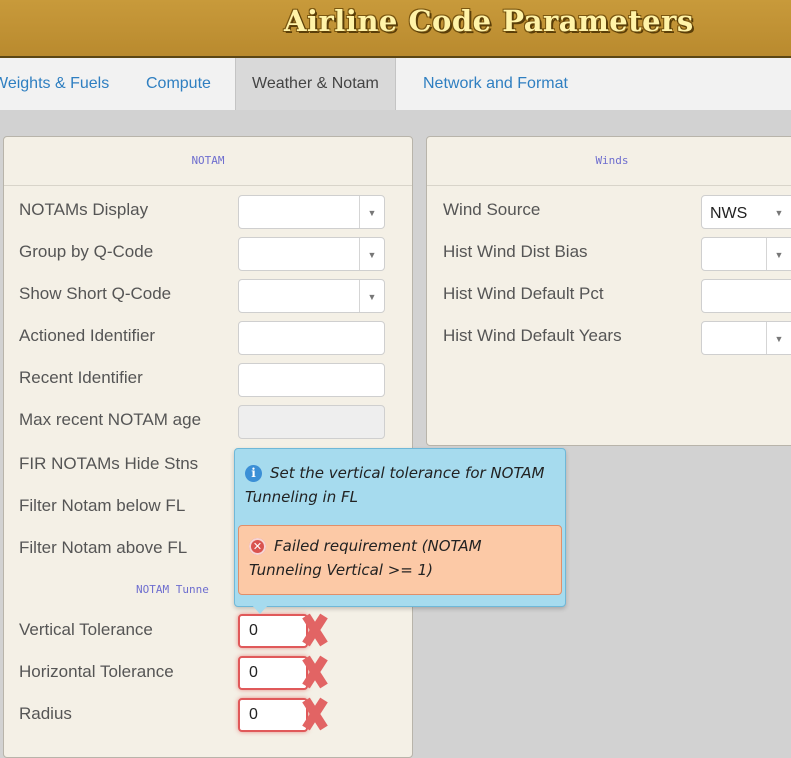 The image size is (791, 758). I want to click on recent-identifier-label: Recent Identifier, so click(81, 377).